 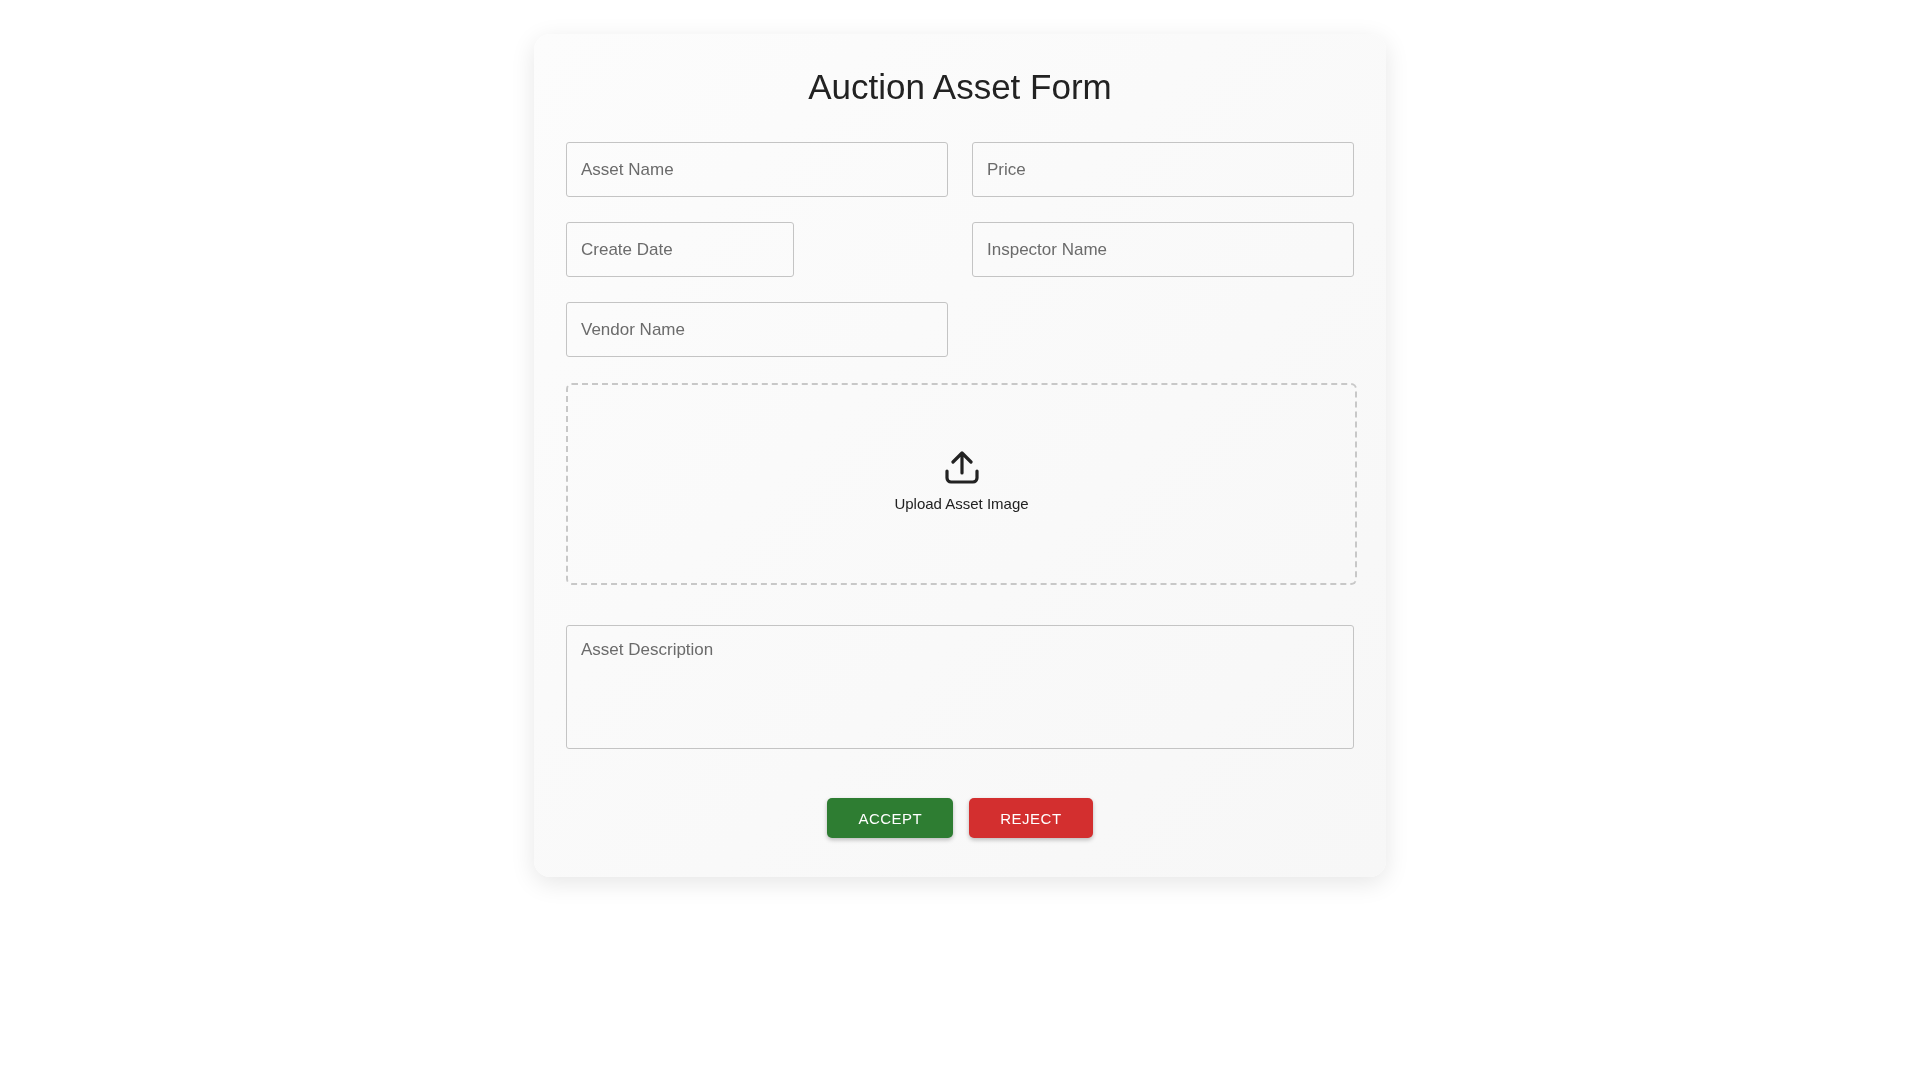 I want to click on description-field: Asset Description, so click(x=960, y=687).